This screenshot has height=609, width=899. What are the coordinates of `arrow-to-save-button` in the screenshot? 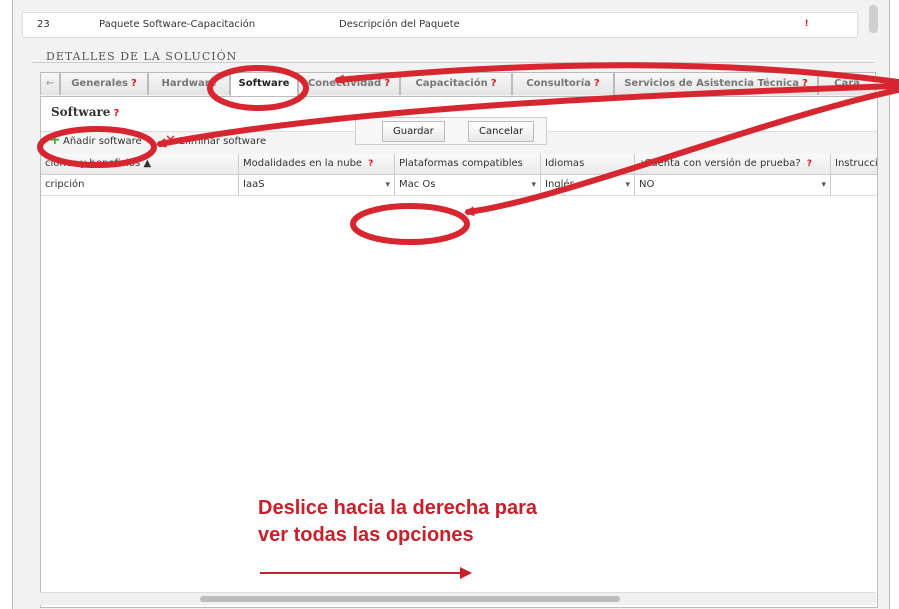 It's located at (681, 152).